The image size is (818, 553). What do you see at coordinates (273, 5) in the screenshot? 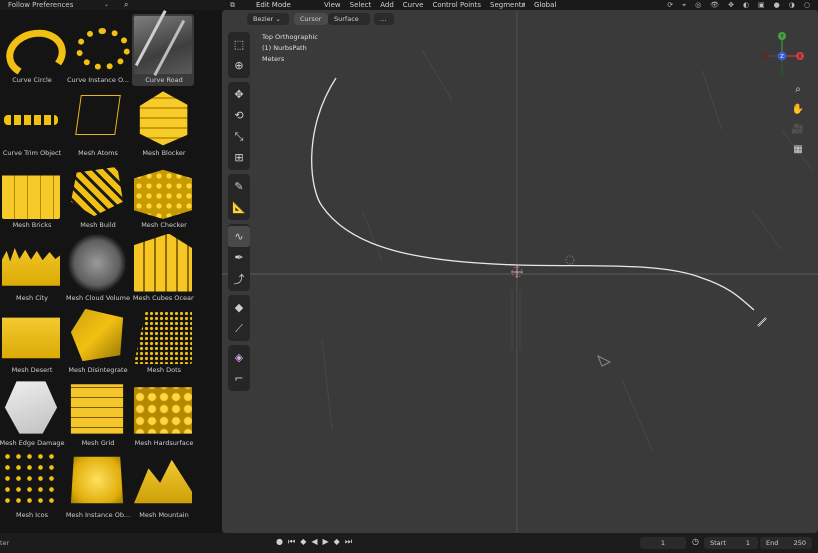
I see `mode-dropdown: Edit Mode` at bounding box center [273, 5].